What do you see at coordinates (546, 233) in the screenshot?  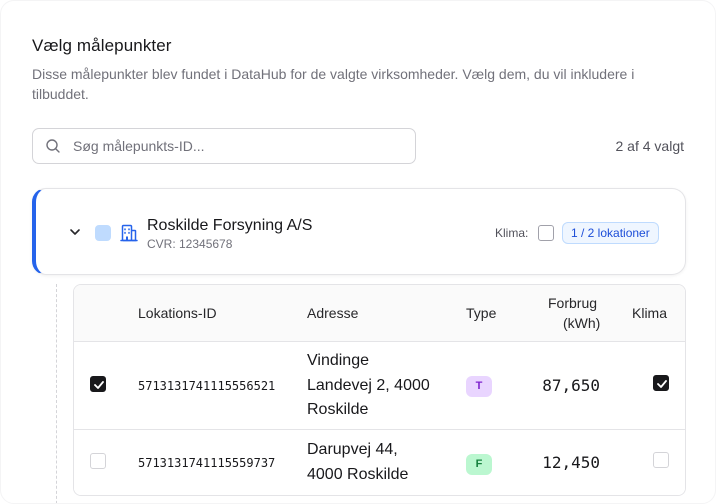 I see `company-klima-checkbox` at bounding box center [546, 233].